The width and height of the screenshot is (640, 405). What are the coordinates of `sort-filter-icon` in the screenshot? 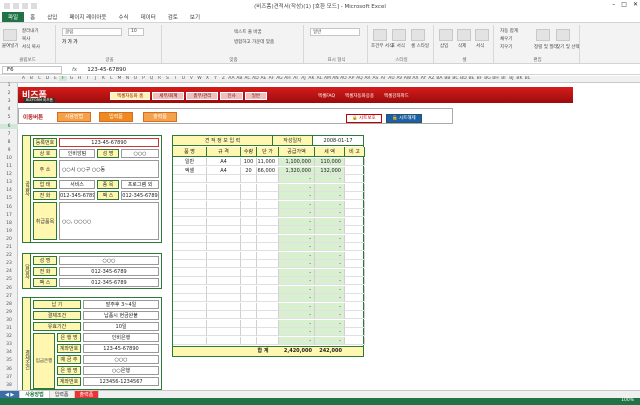 It's located at (543, 35).